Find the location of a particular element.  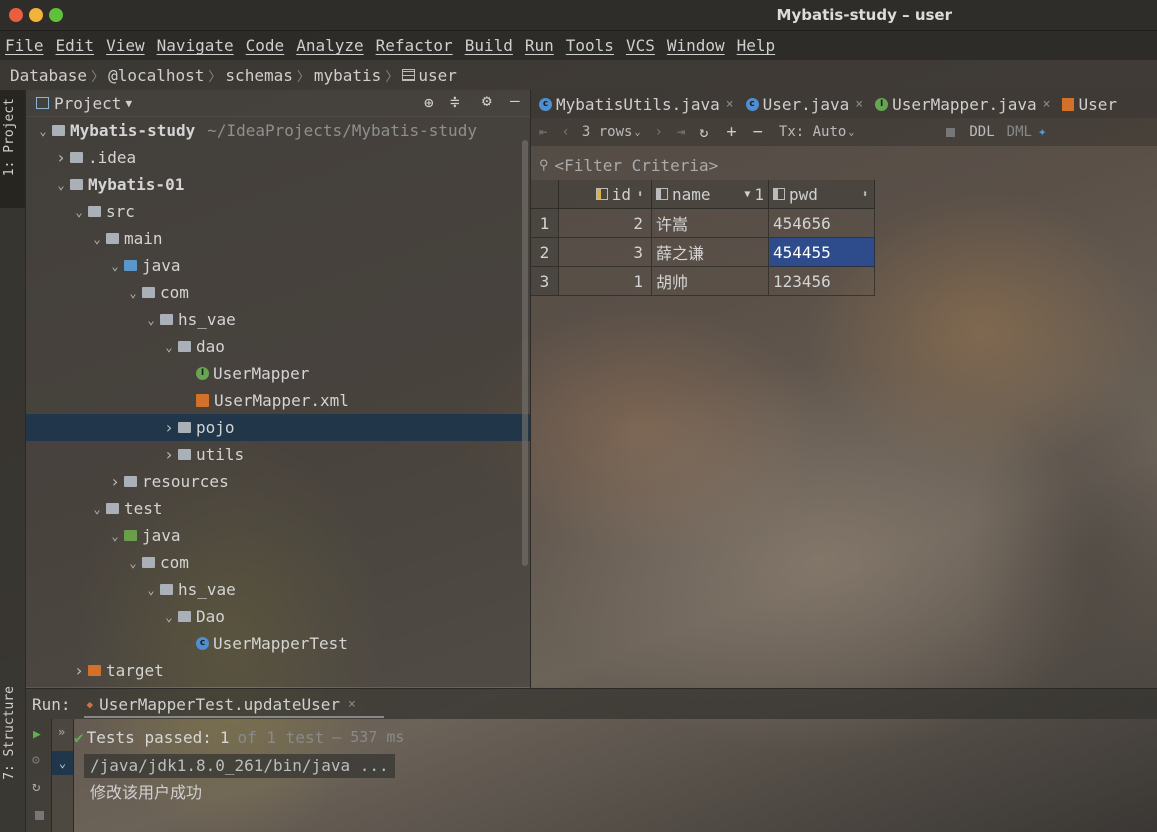

hide-panel-icon: — is located at coordinates (515, 100).